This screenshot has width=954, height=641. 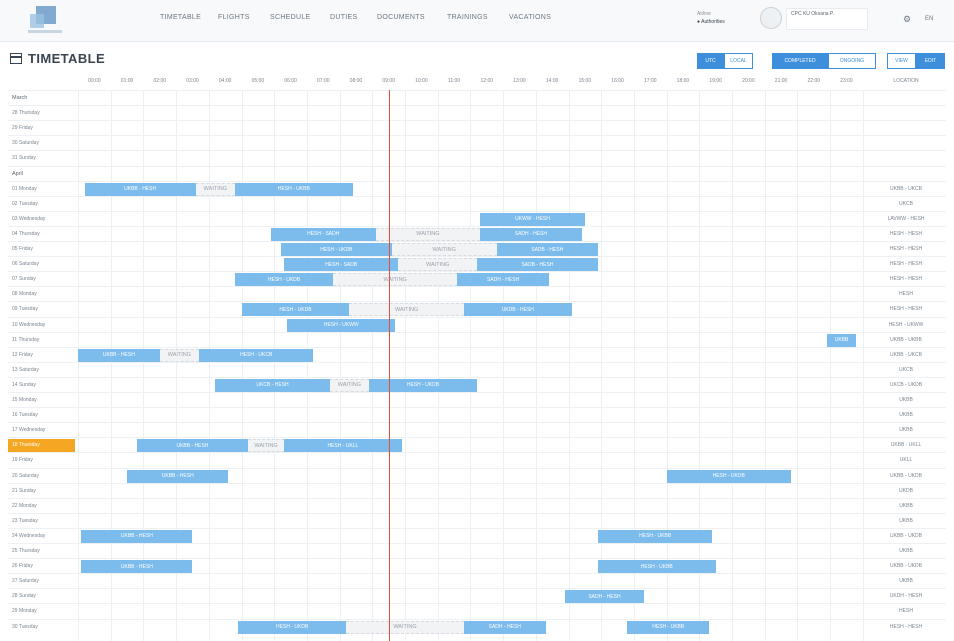 I want to click on location-cell: UKBB - UKBB, so click(x=906, y=339).